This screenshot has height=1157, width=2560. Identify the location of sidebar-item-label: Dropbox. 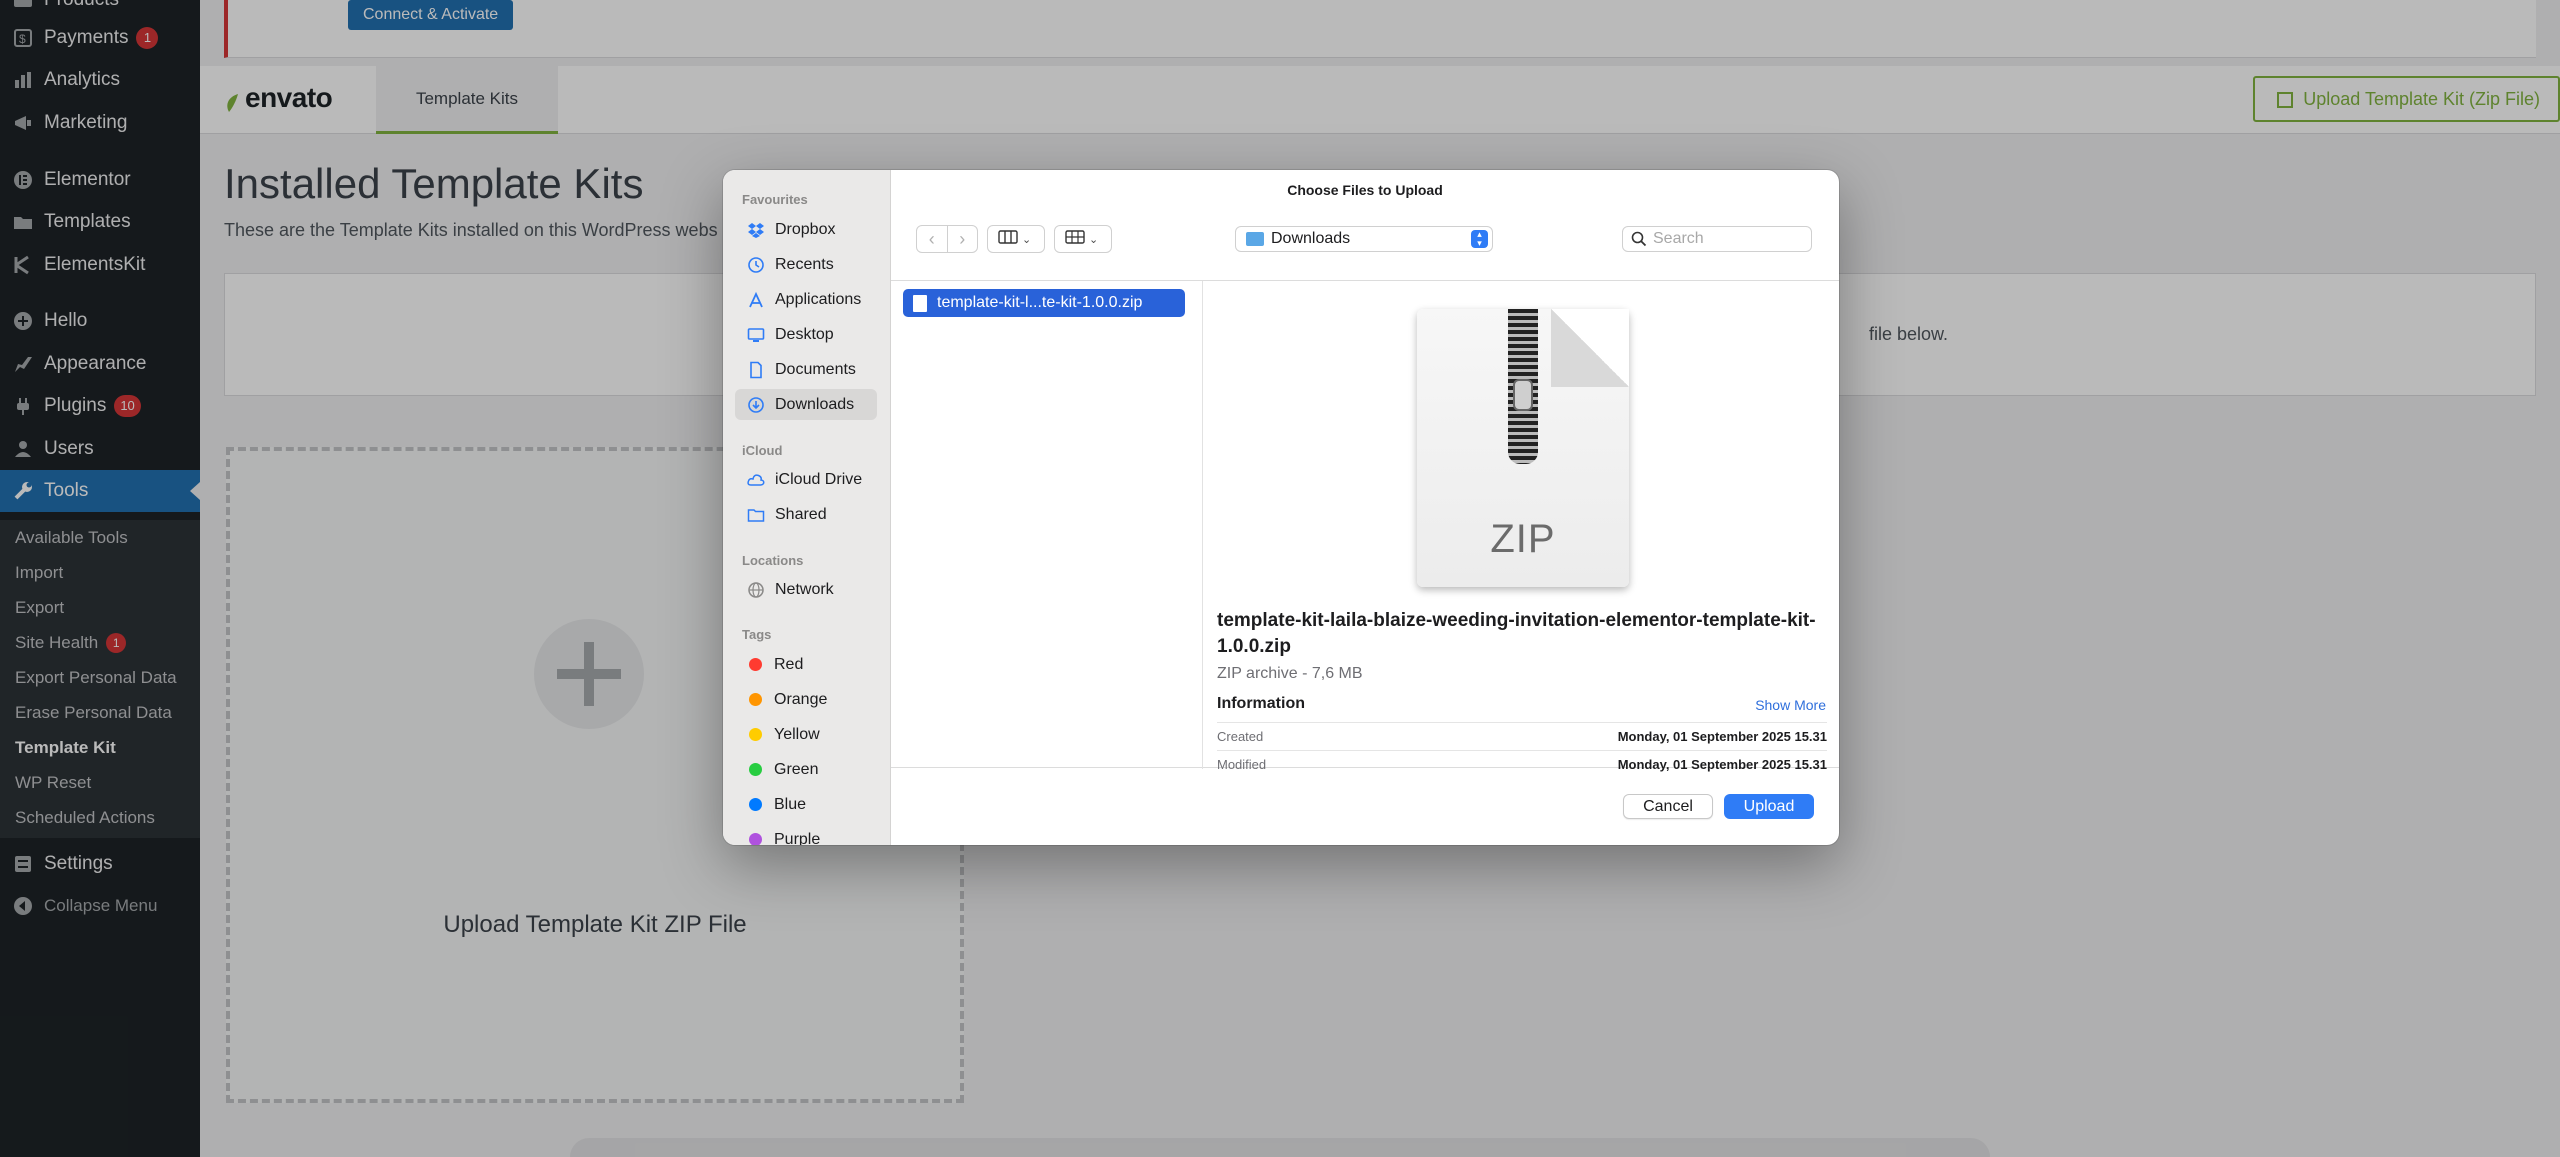
(805, 229).